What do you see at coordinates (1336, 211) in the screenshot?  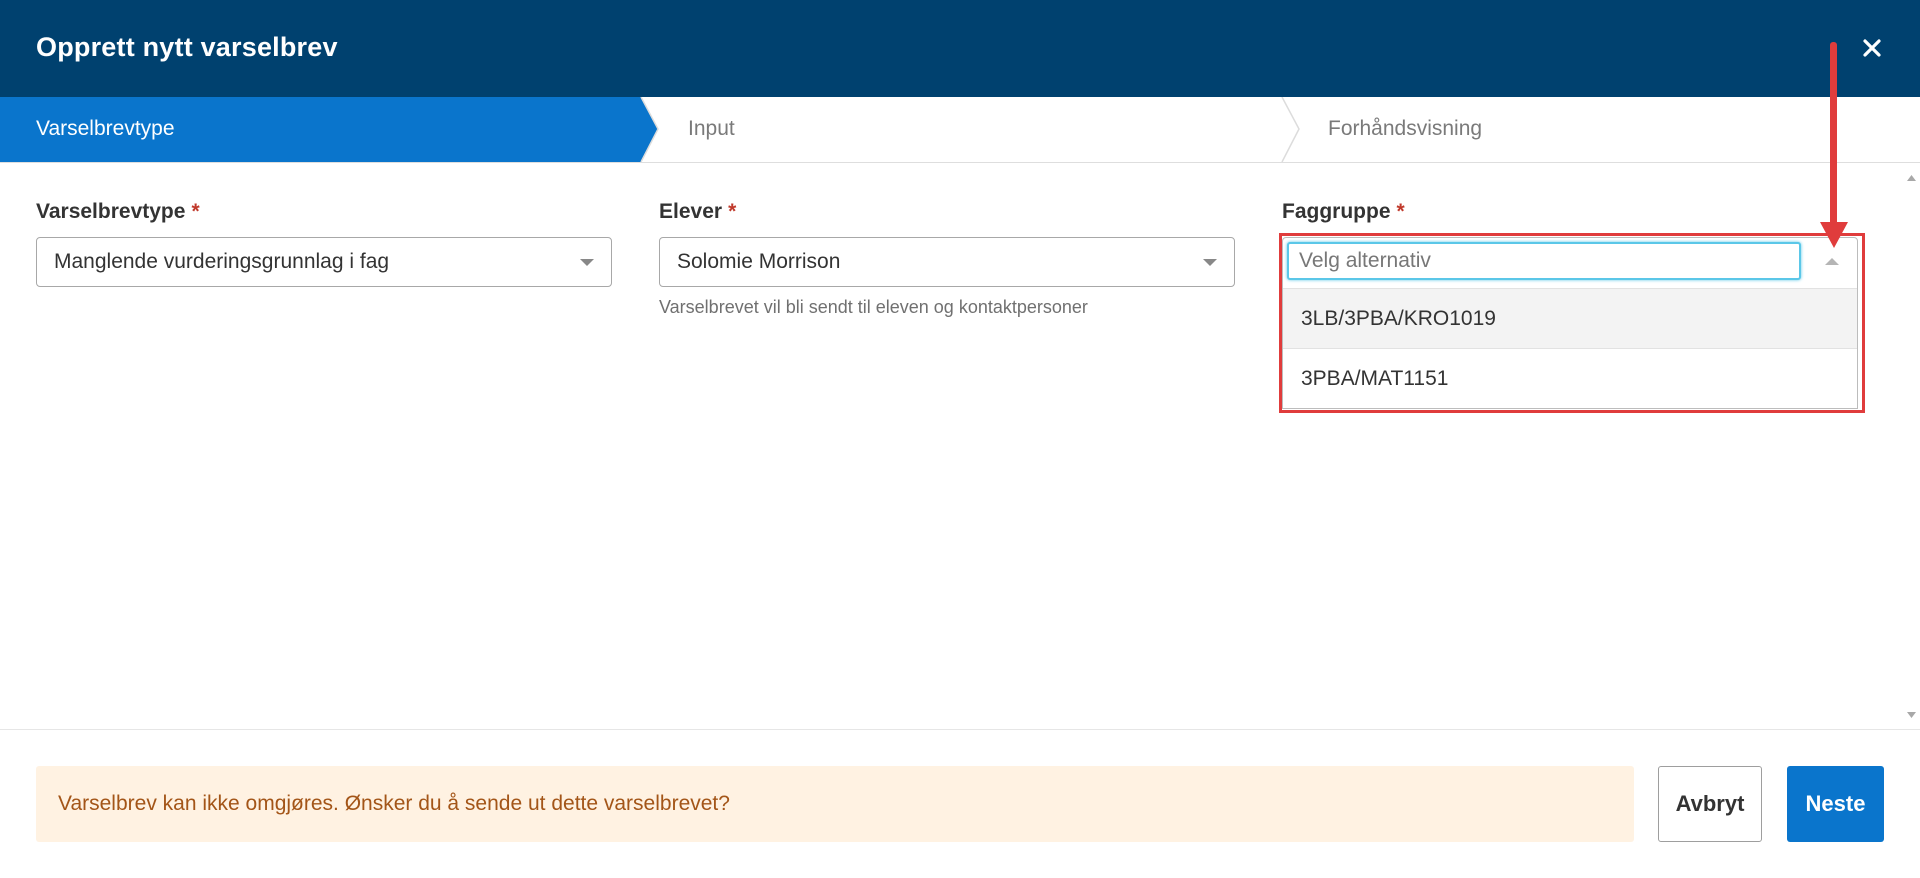 I see `faggruppe-label-text: Faggruppe` at bounding box center [1336, 211].